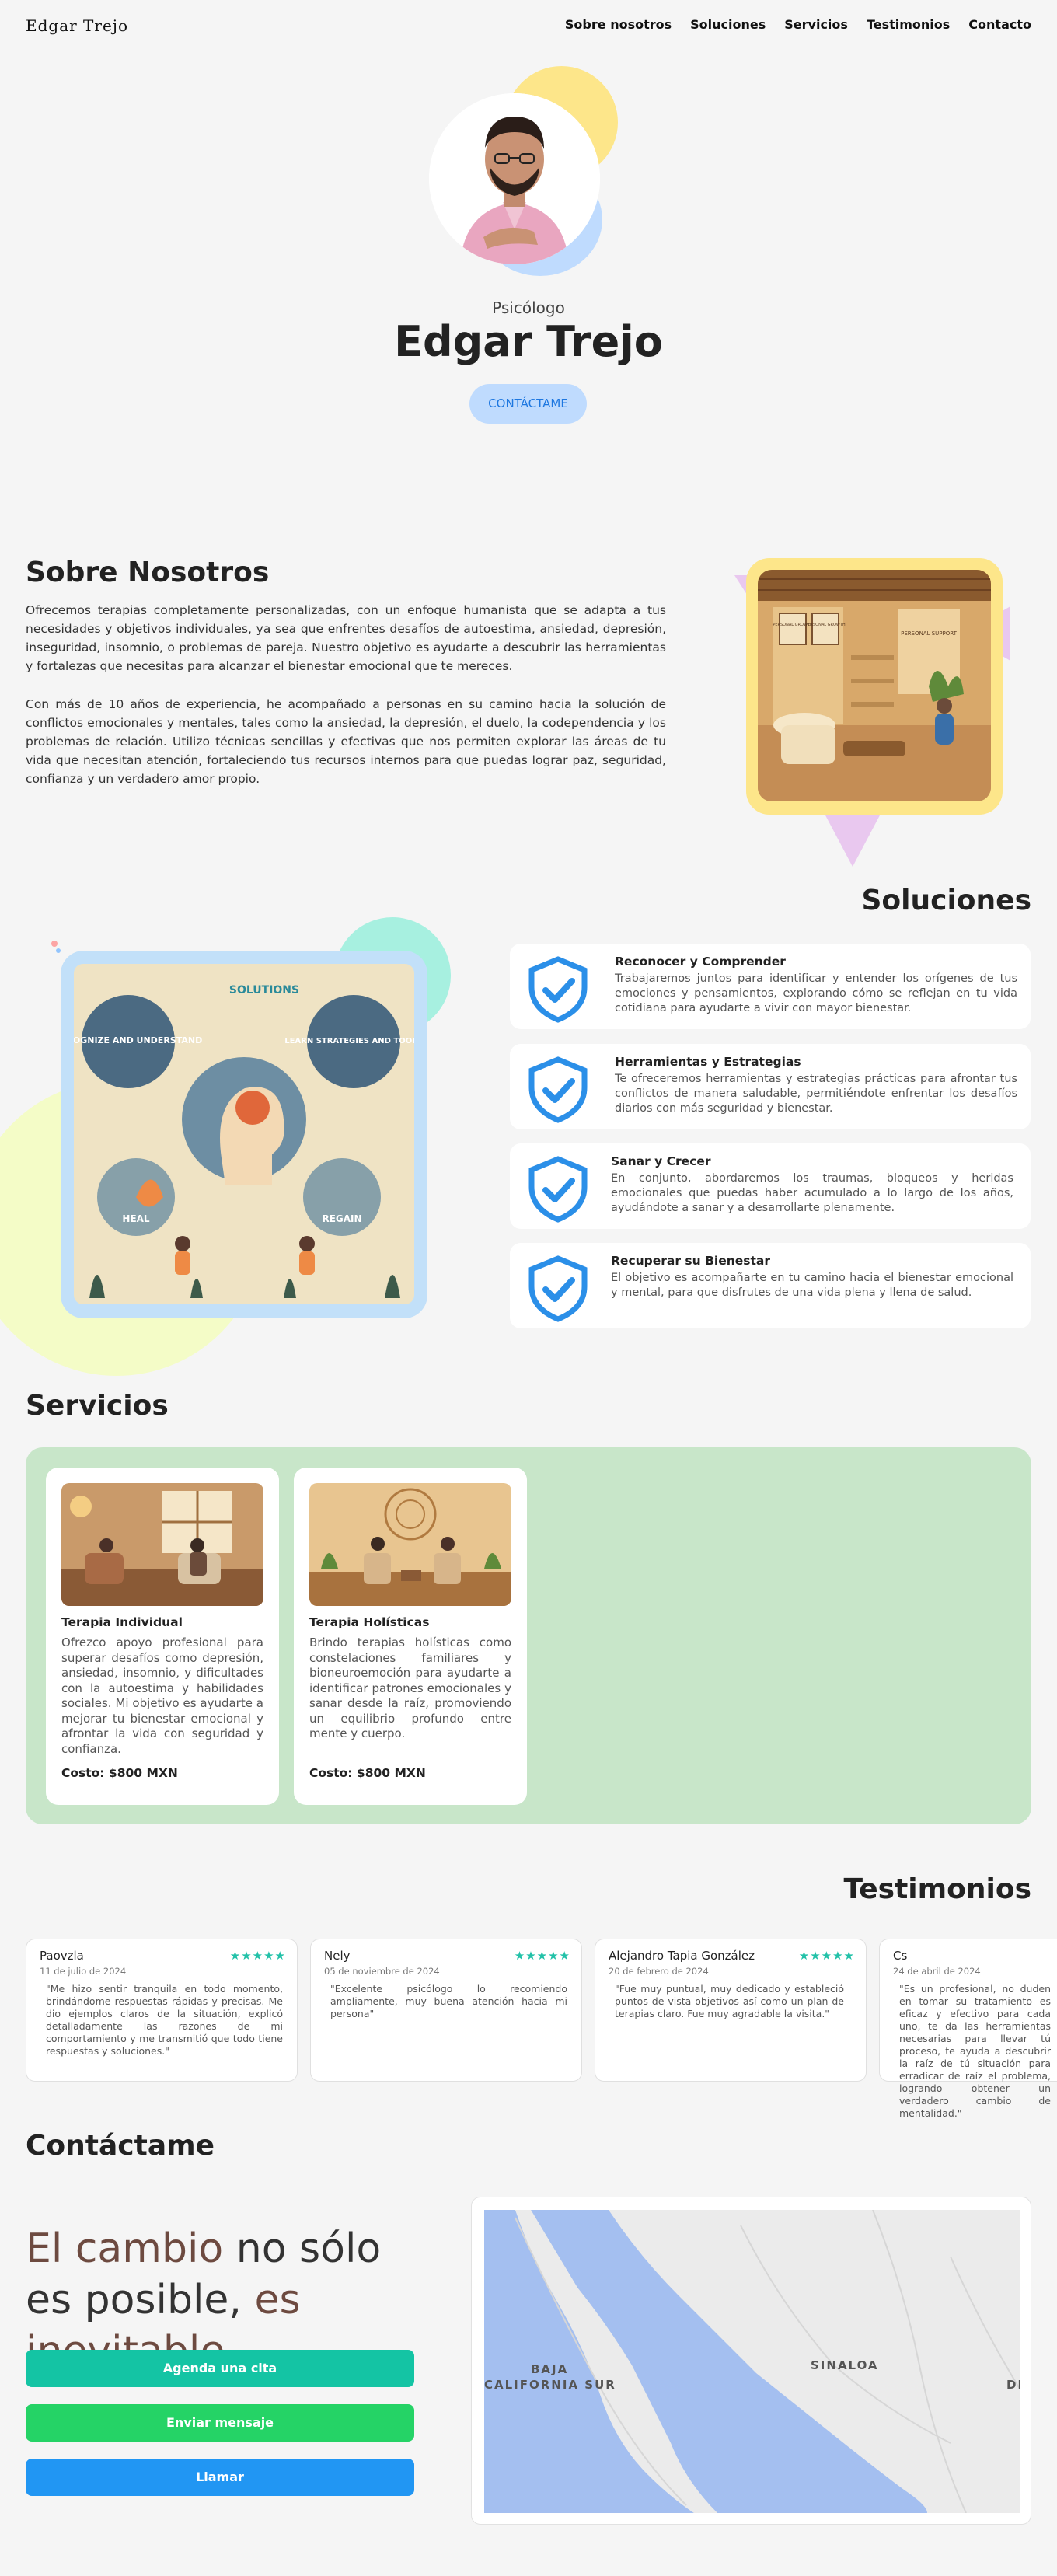  Describe the element at coordinates (62, 1956) in the screenshot. I see `testimonial-name: Paovzla` at that location.